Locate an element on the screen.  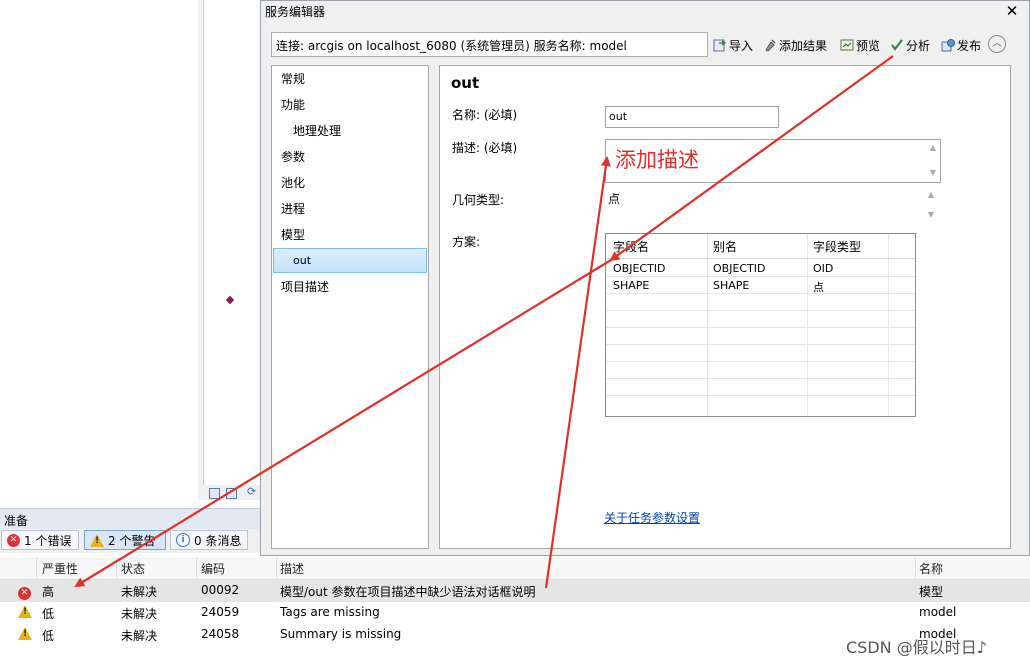
add-result-button: 添加结果 is located at coordinates (795, 45).